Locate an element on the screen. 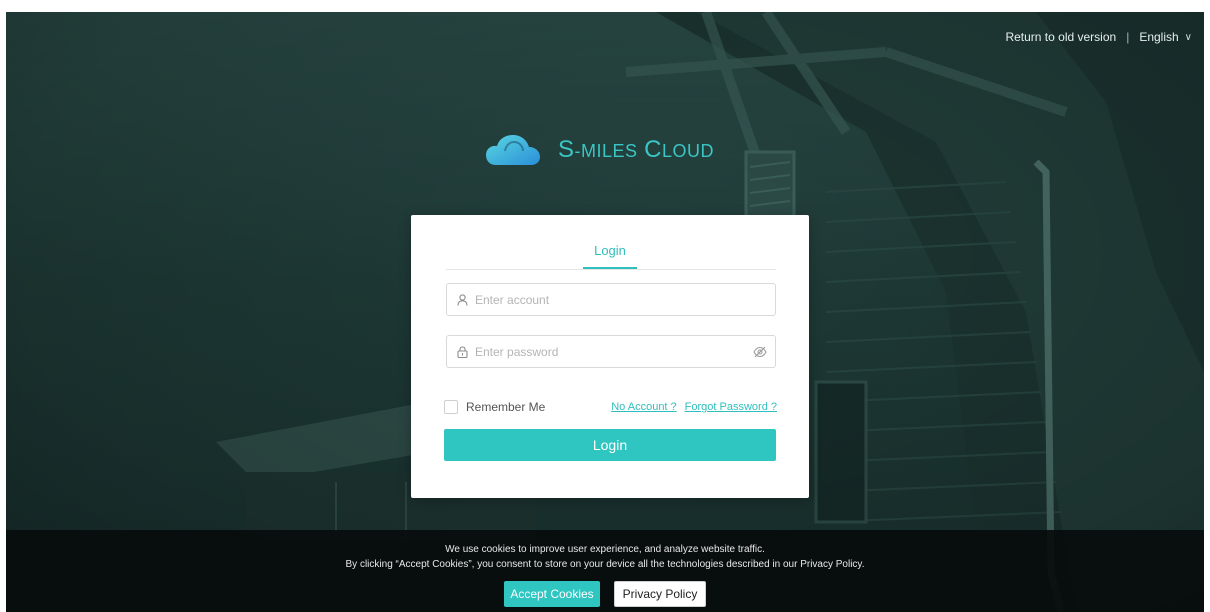  password-field is located at coordinates (611, 351).